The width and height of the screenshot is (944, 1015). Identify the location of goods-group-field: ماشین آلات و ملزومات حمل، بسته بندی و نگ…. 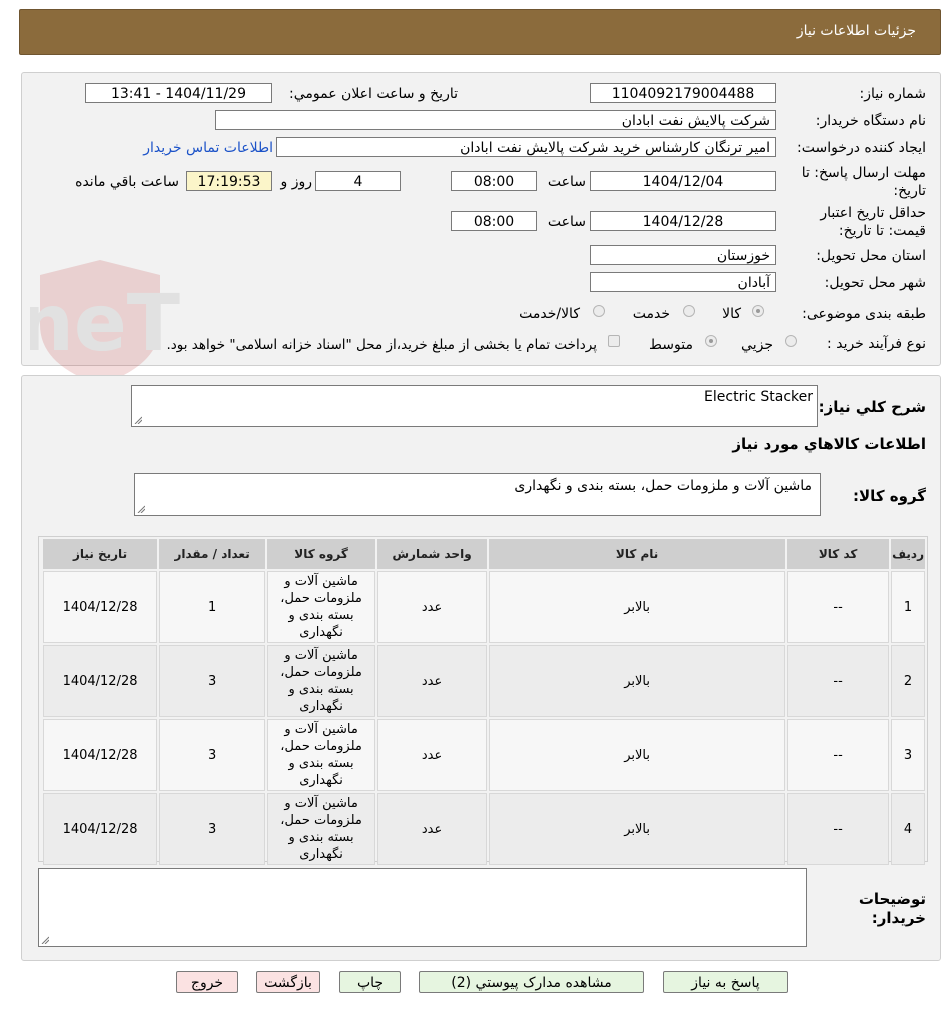
(477, 494).